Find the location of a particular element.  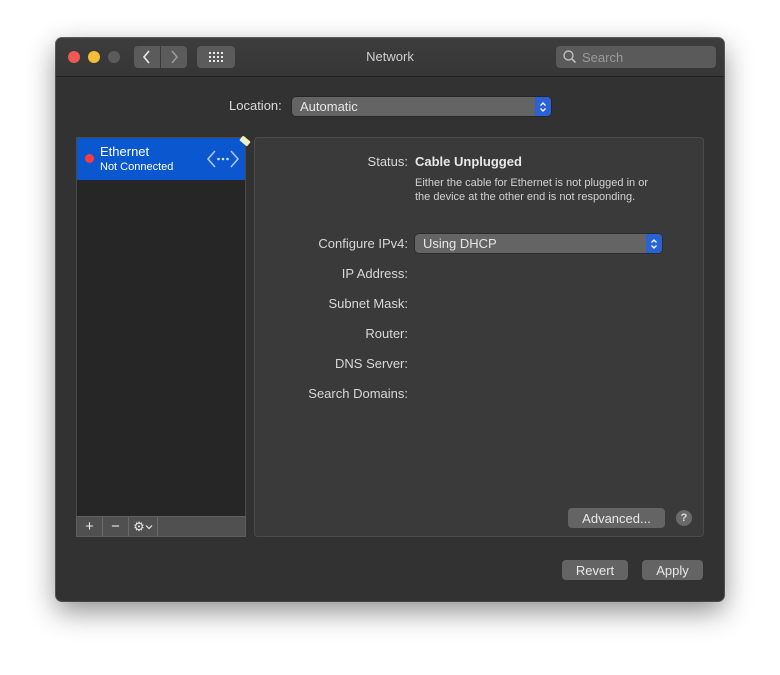

service-name: Ethernet is located at coordinates (125, 151).